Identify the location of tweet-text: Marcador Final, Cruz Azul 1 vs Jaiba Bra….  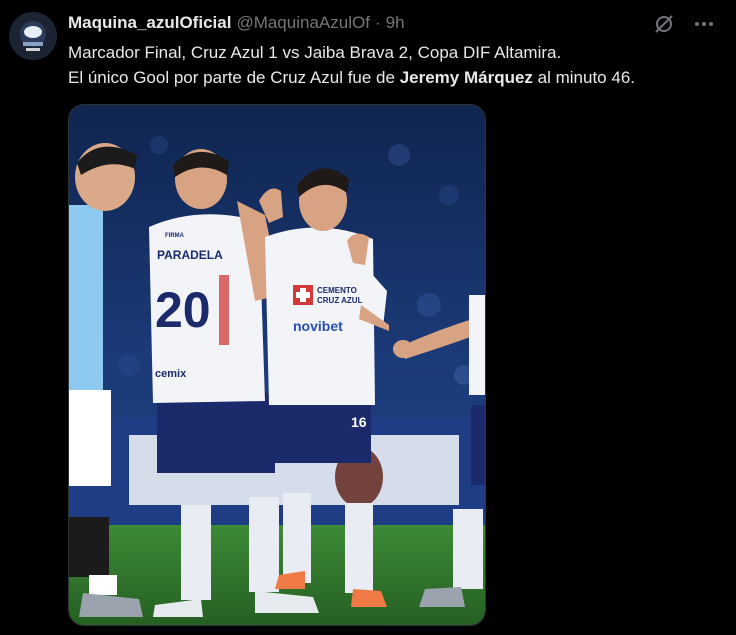
(393, 65).